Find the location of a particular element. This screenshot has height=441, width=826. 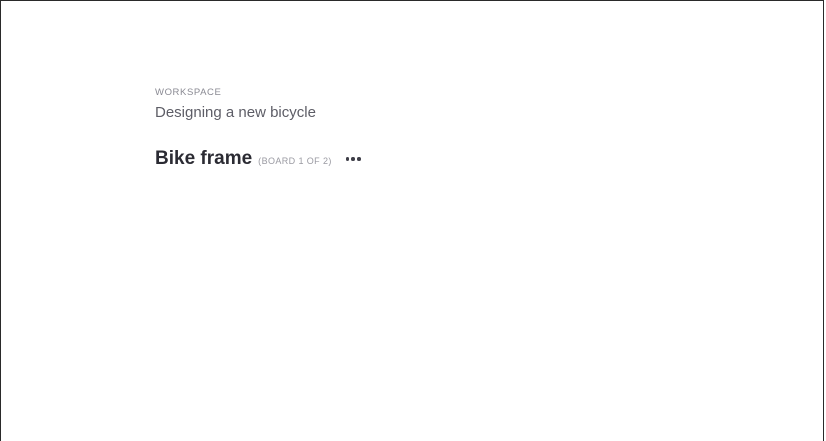

workspace-name: Designing a new bicycle is located at coordinates (235, 113).